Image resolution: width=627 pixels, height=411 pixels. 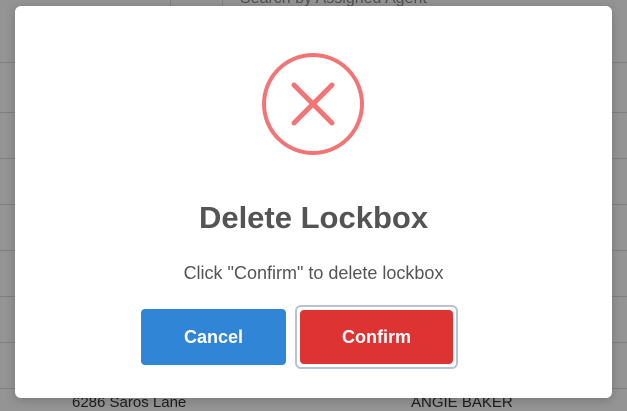 I want to click on dialog-message: Click "Confirm" to delete lockbox, so click(x=313, y=273).